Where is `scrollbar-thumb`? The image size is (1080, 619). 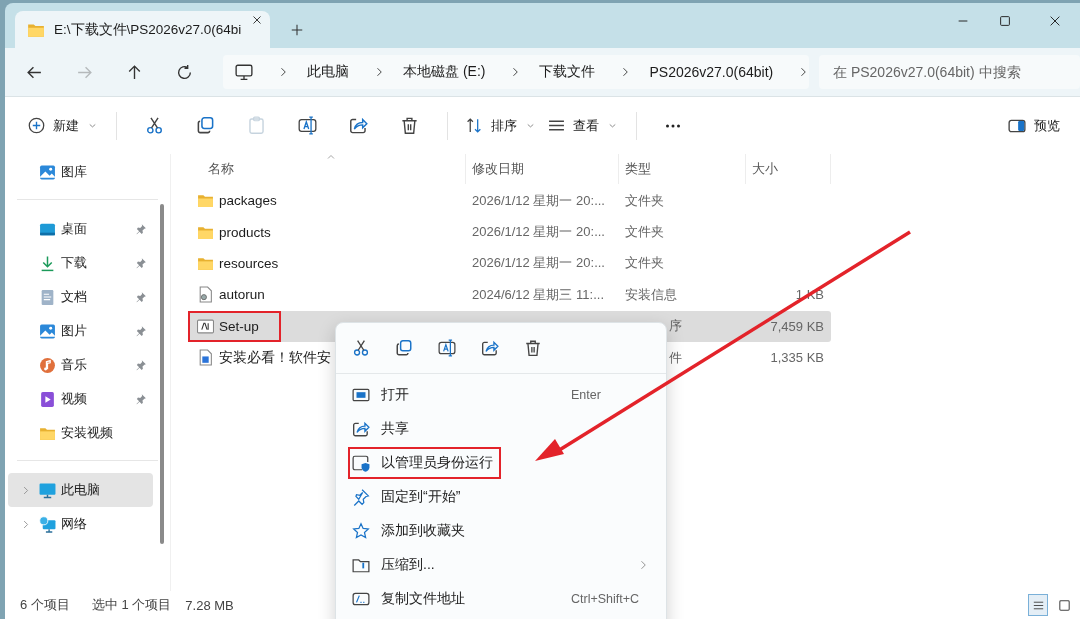
scrollbar-thumb is located at coordinates (162, 374).